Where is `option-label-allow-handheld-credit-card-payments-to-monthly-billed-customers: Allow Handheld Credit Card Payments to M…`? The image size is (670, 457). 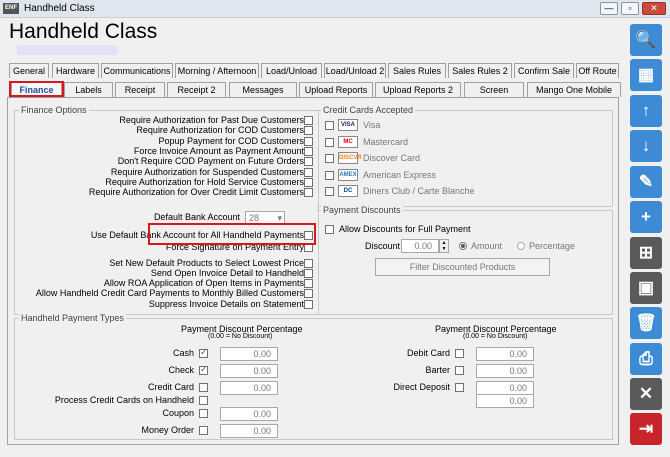 option-label-allow-handheld-credit-card-payments-to-monthly-billed-customers: Allow Handheld Credit Card Payments to M… is located at coordinates (169, 293).